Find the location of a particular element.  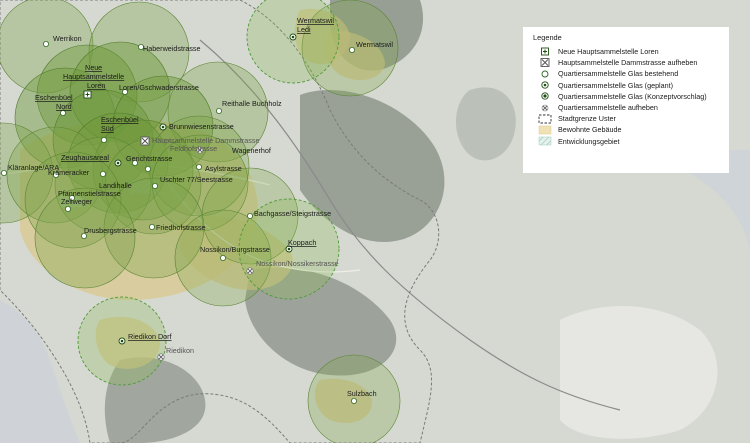

development-area-icon is located at coordinates (545, 141).